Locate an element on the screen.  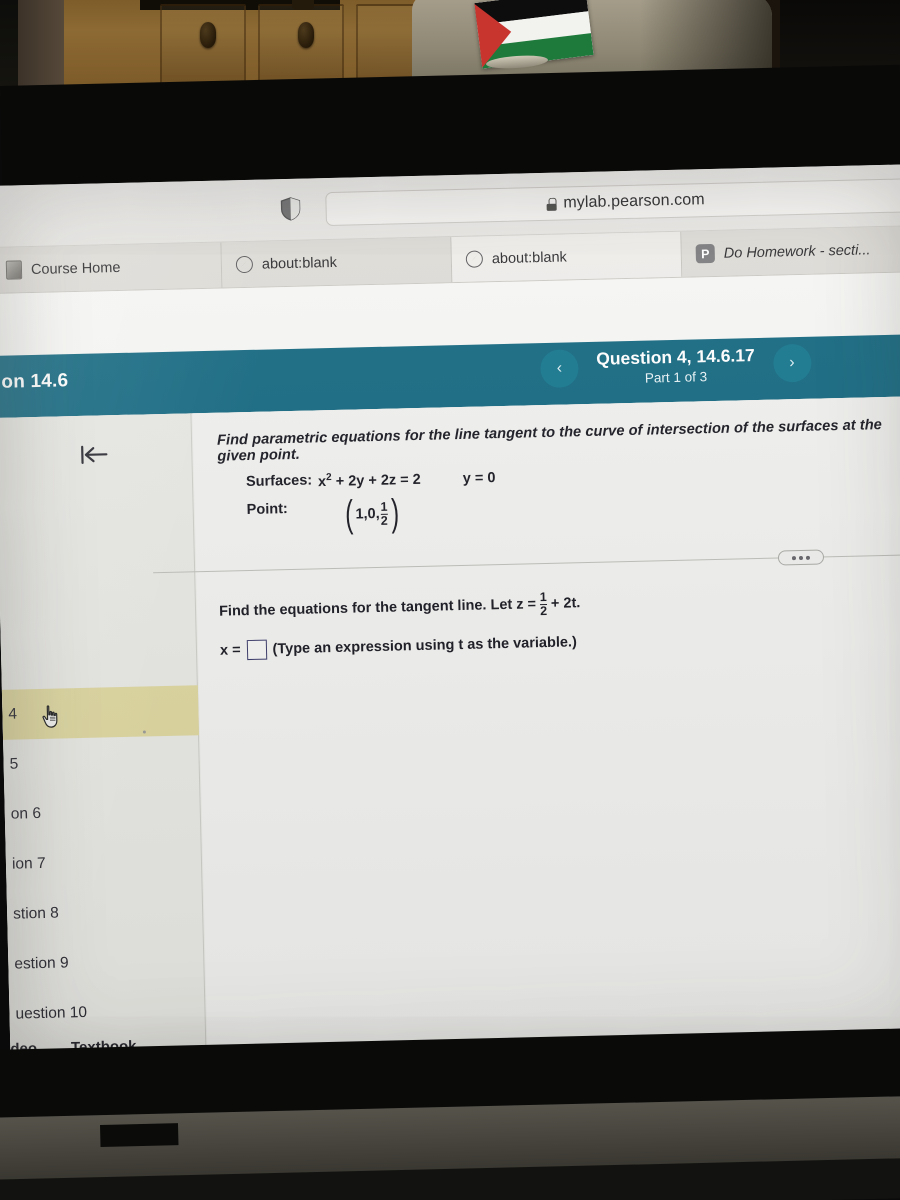
browser-tab-about-blank-1: about:blank is located at coordinates (337, 262).